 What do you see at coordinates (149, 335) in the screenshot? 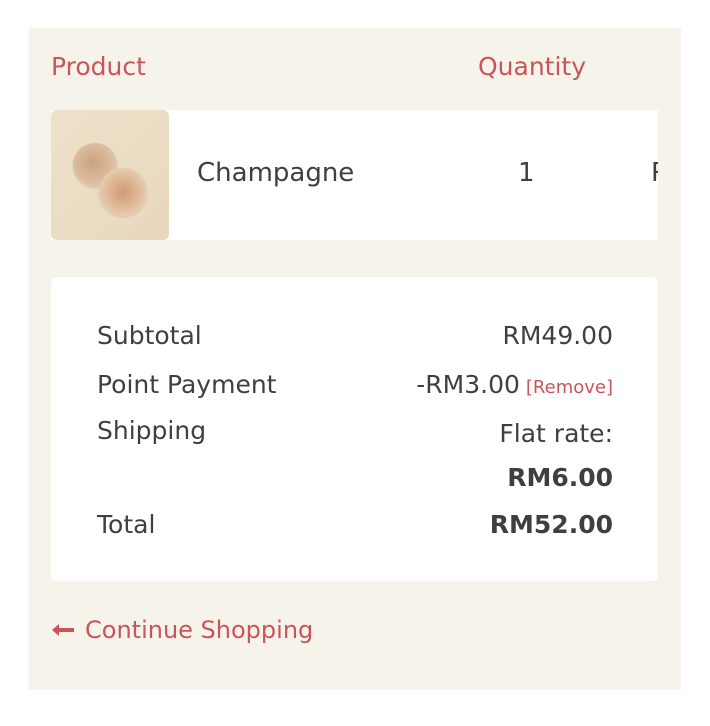
I see `subtotal-label: Subtotal` at bounding box center [149, 335].